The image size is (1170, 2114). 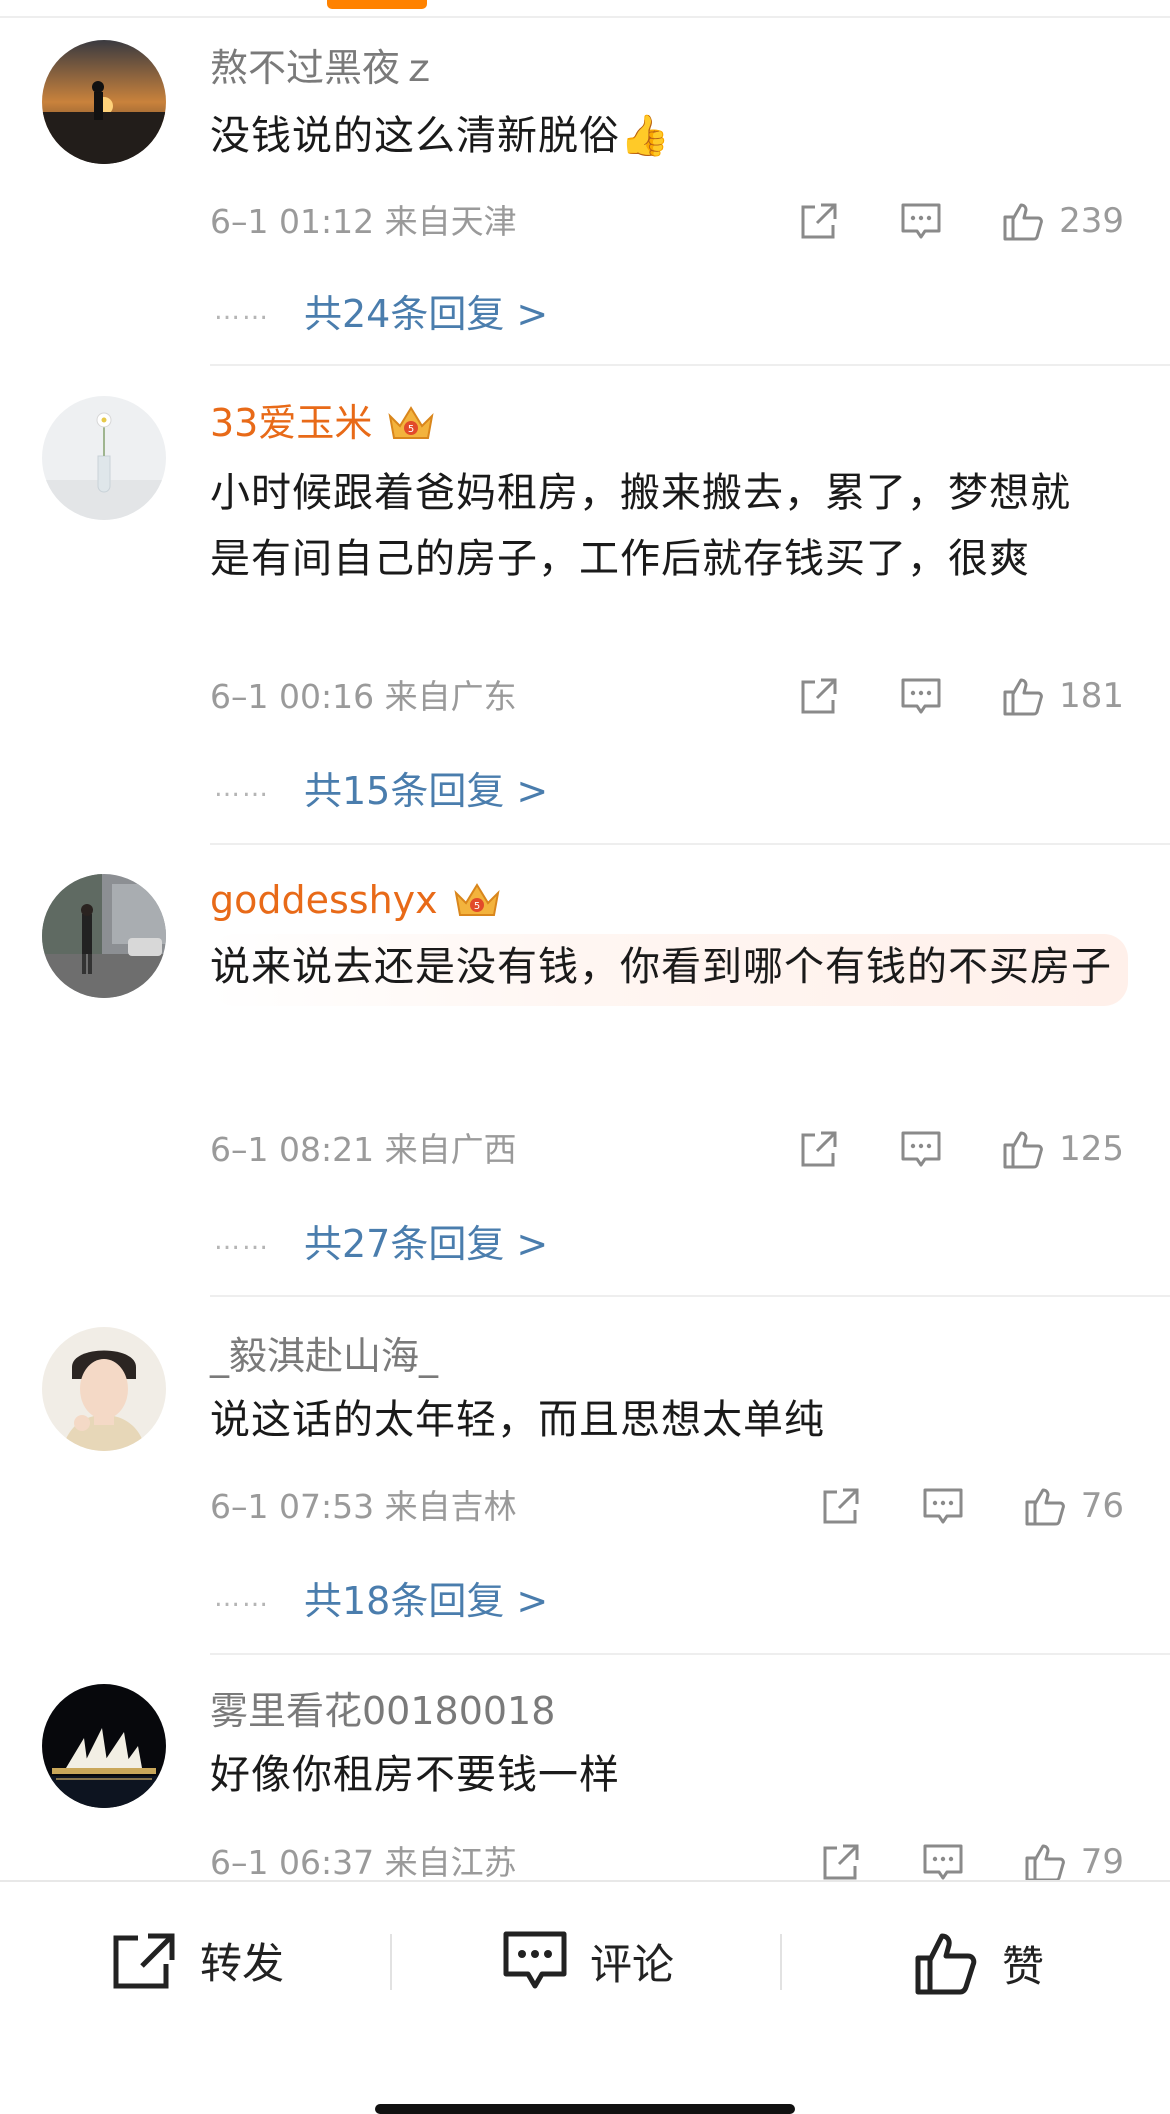 I want to click on comment-button: 评论, so click(x=588, y=1961).